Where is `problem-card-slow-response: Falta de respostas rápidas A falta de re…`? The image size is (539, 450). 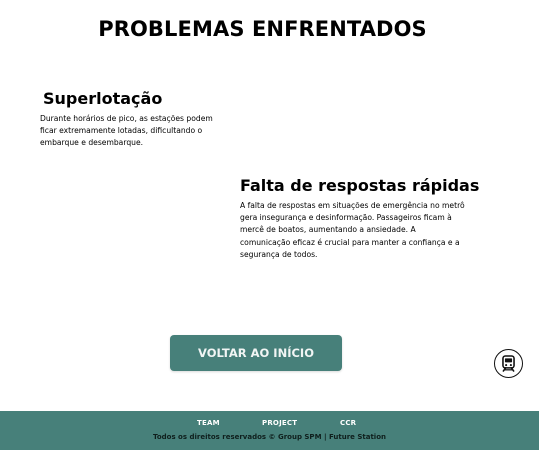
problem-card-slow-response: Falta de respostas rápidas A falta de re… is located at coordinates (360, 218).